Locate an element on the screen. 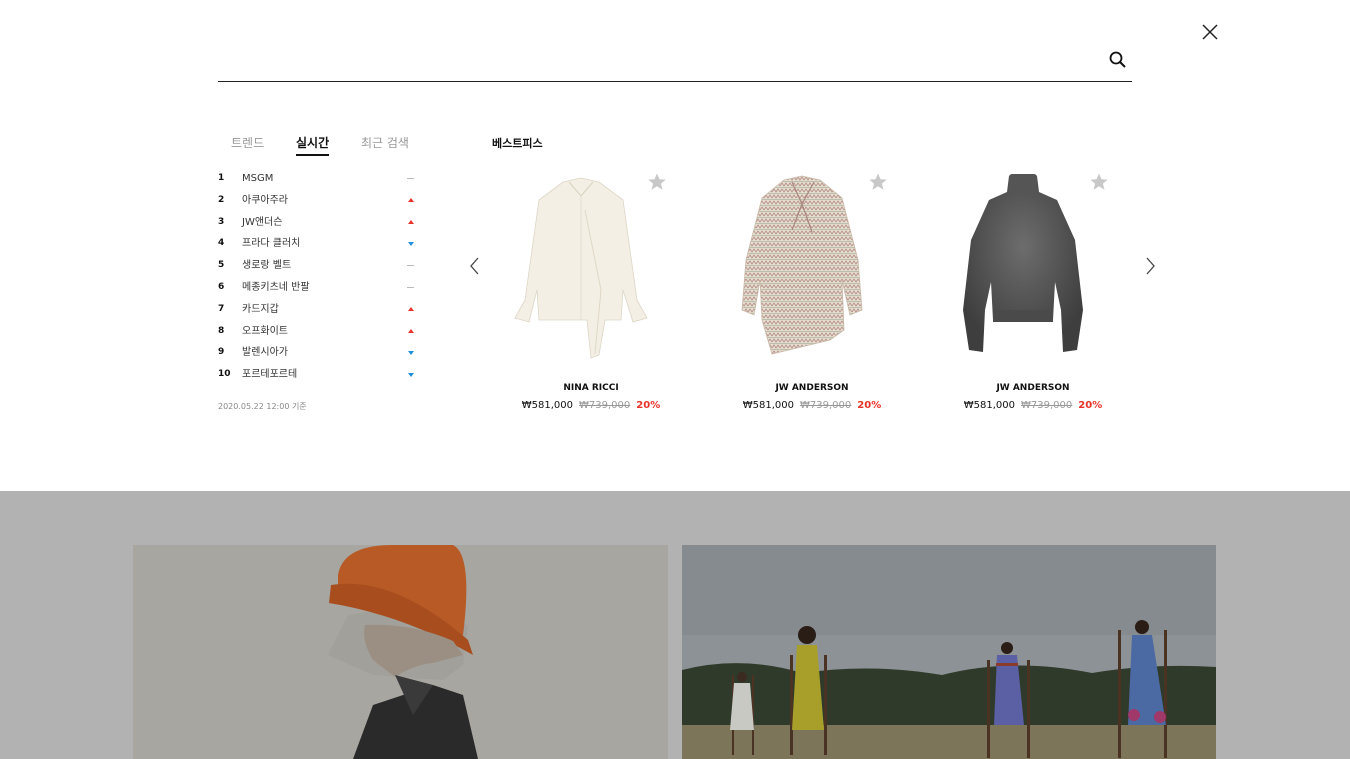 This screenshot has height=759, width=1350. ranking-keyword: 아쿠아주라 is located at coordinates (265, 201).